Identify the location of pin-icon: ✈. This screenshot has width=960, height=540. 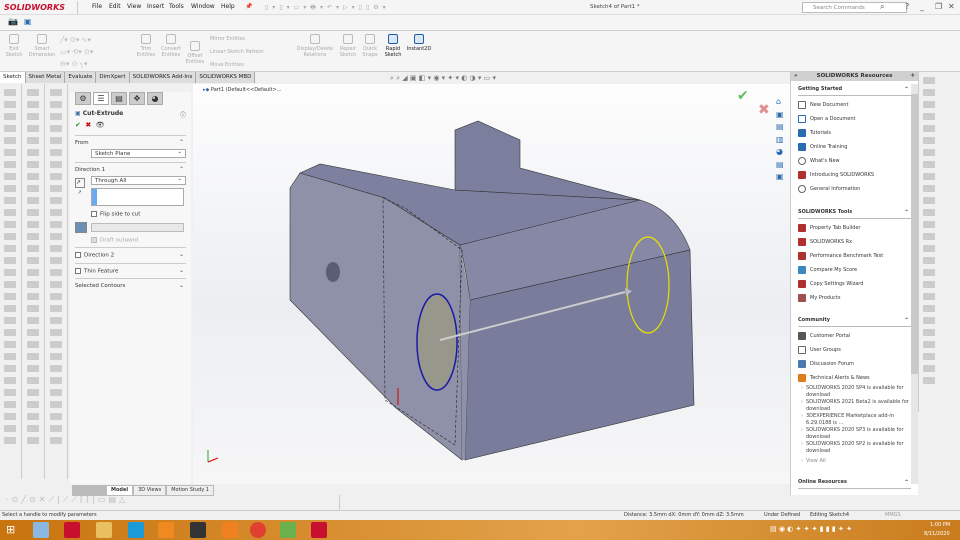
(912, 76).